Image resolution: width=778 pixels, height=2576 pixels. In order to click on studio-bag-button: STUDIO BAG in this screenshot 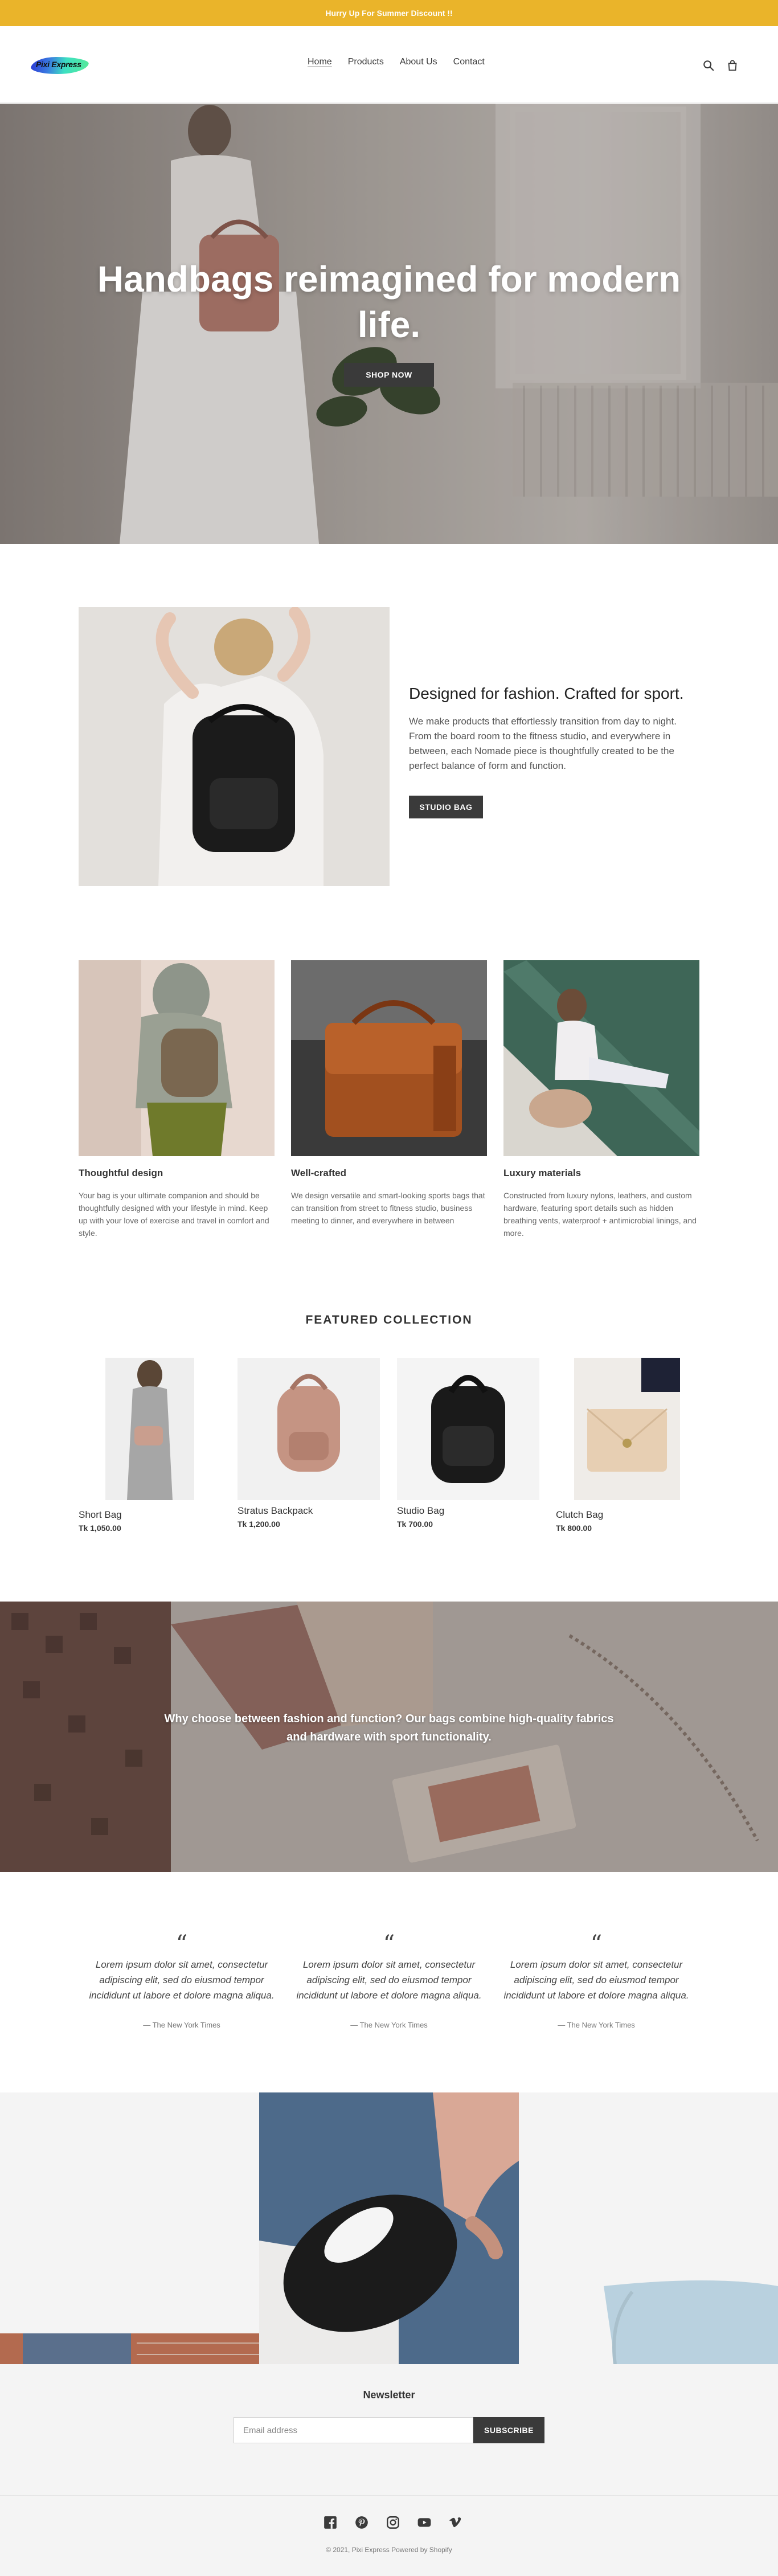, I will do `click(446, 807)`.